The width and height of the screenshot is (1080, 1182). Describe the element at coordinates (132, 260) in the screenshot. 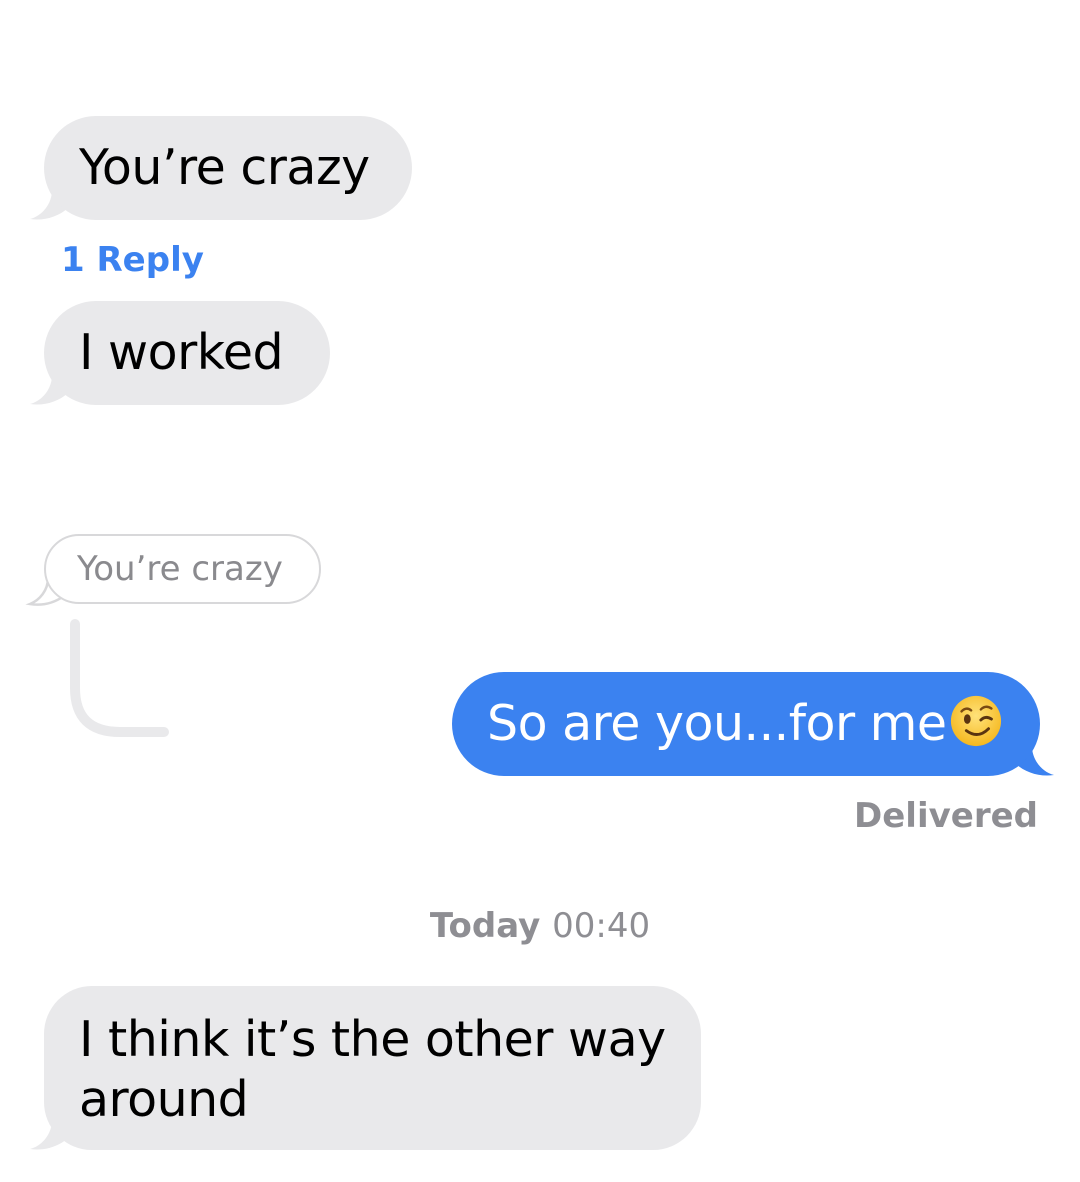

I see `thread-reply-link: 1 Reply` at that location.